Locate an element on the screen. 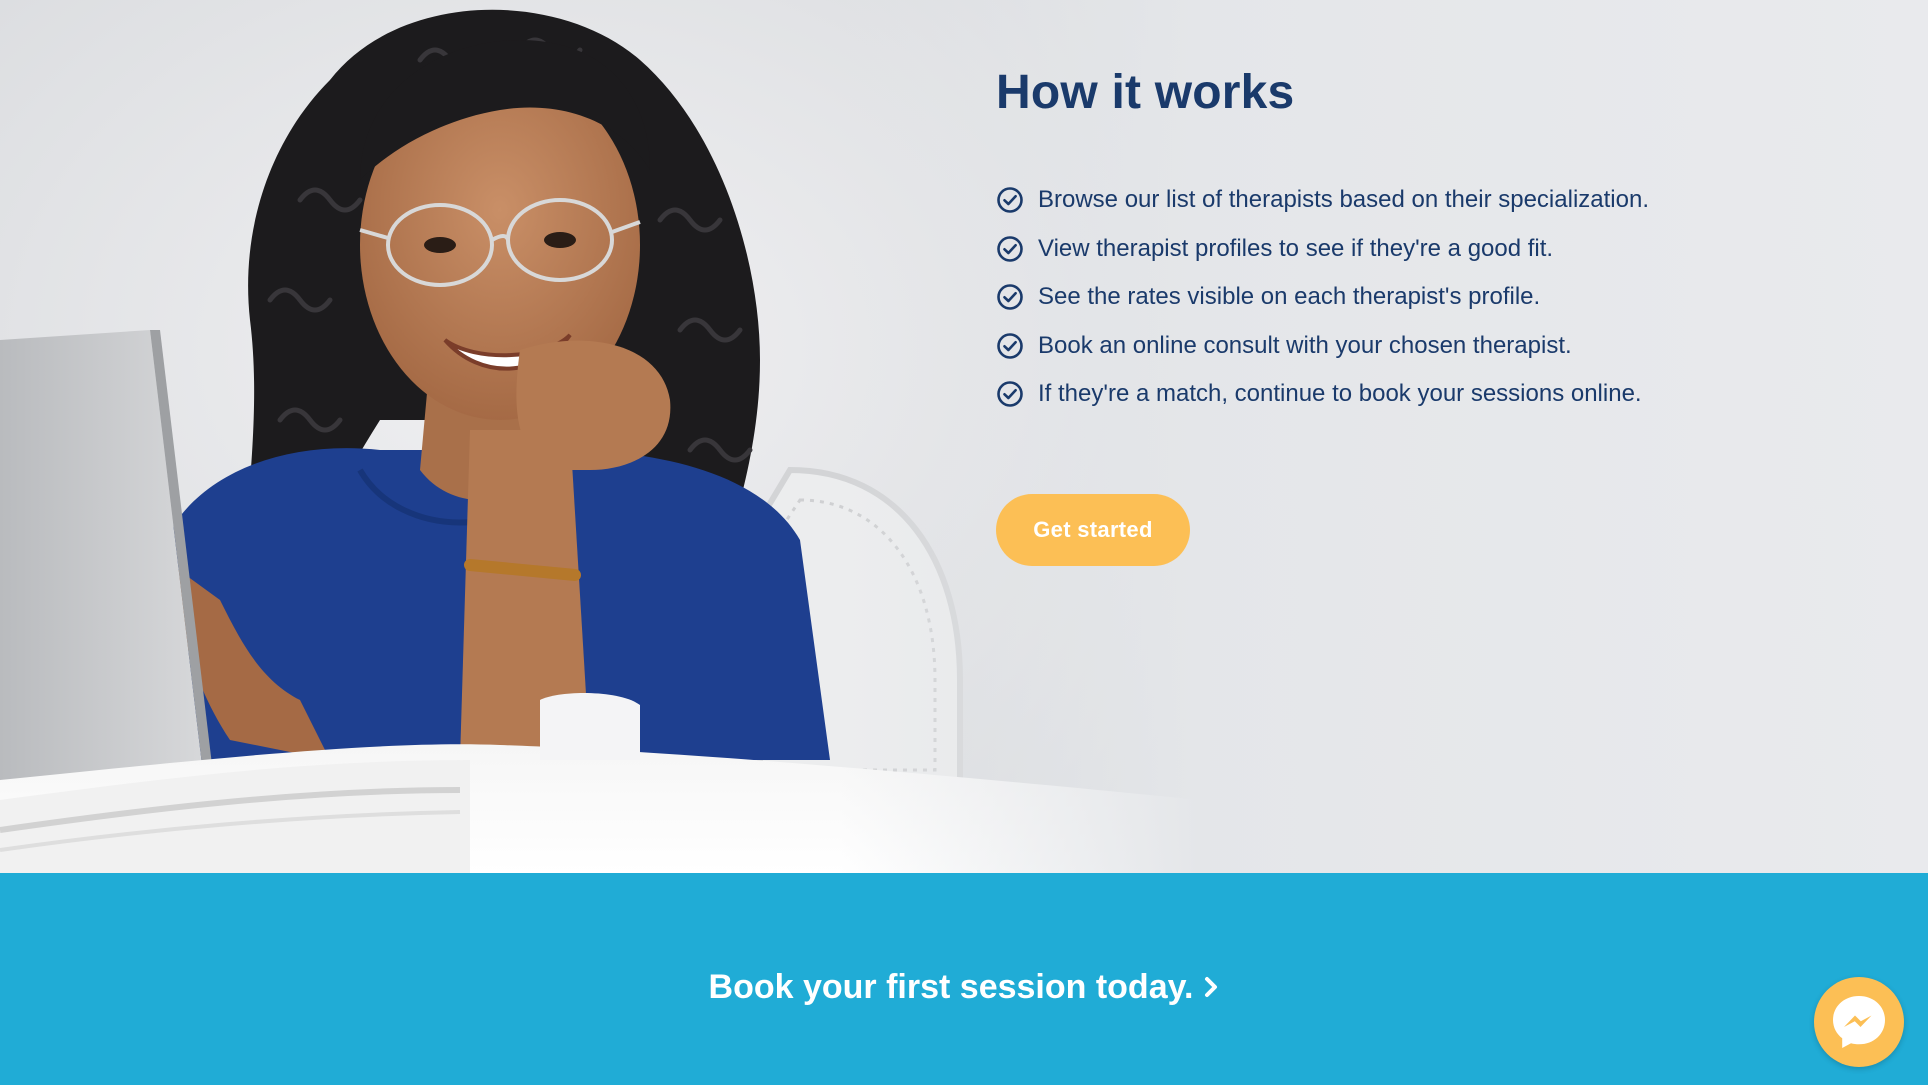 The width and height of the screenshot is (1928, 1085). messenger-icon is located at coordinates (1859, 1022).